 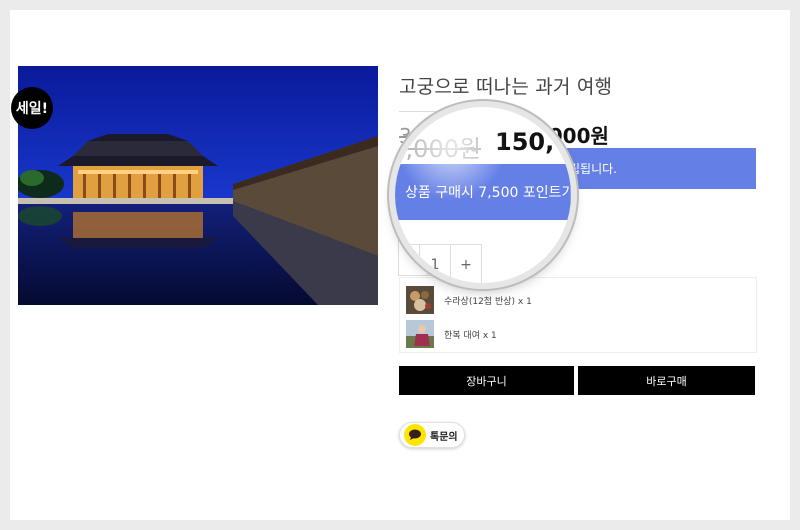 What do you see at coordinates (578, 315) in the screenshot?
I see `option-list: 수라상(12첩 반상) x 1 한복 대여 x 1` at bounding box center [578, 315].